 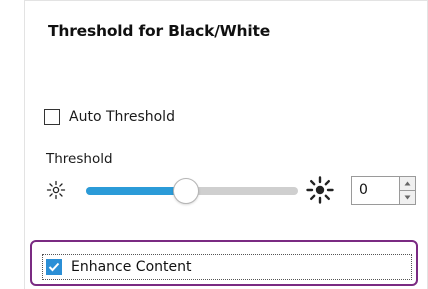 I want to click on triangle-down-icon, so click(x=407, y=197).